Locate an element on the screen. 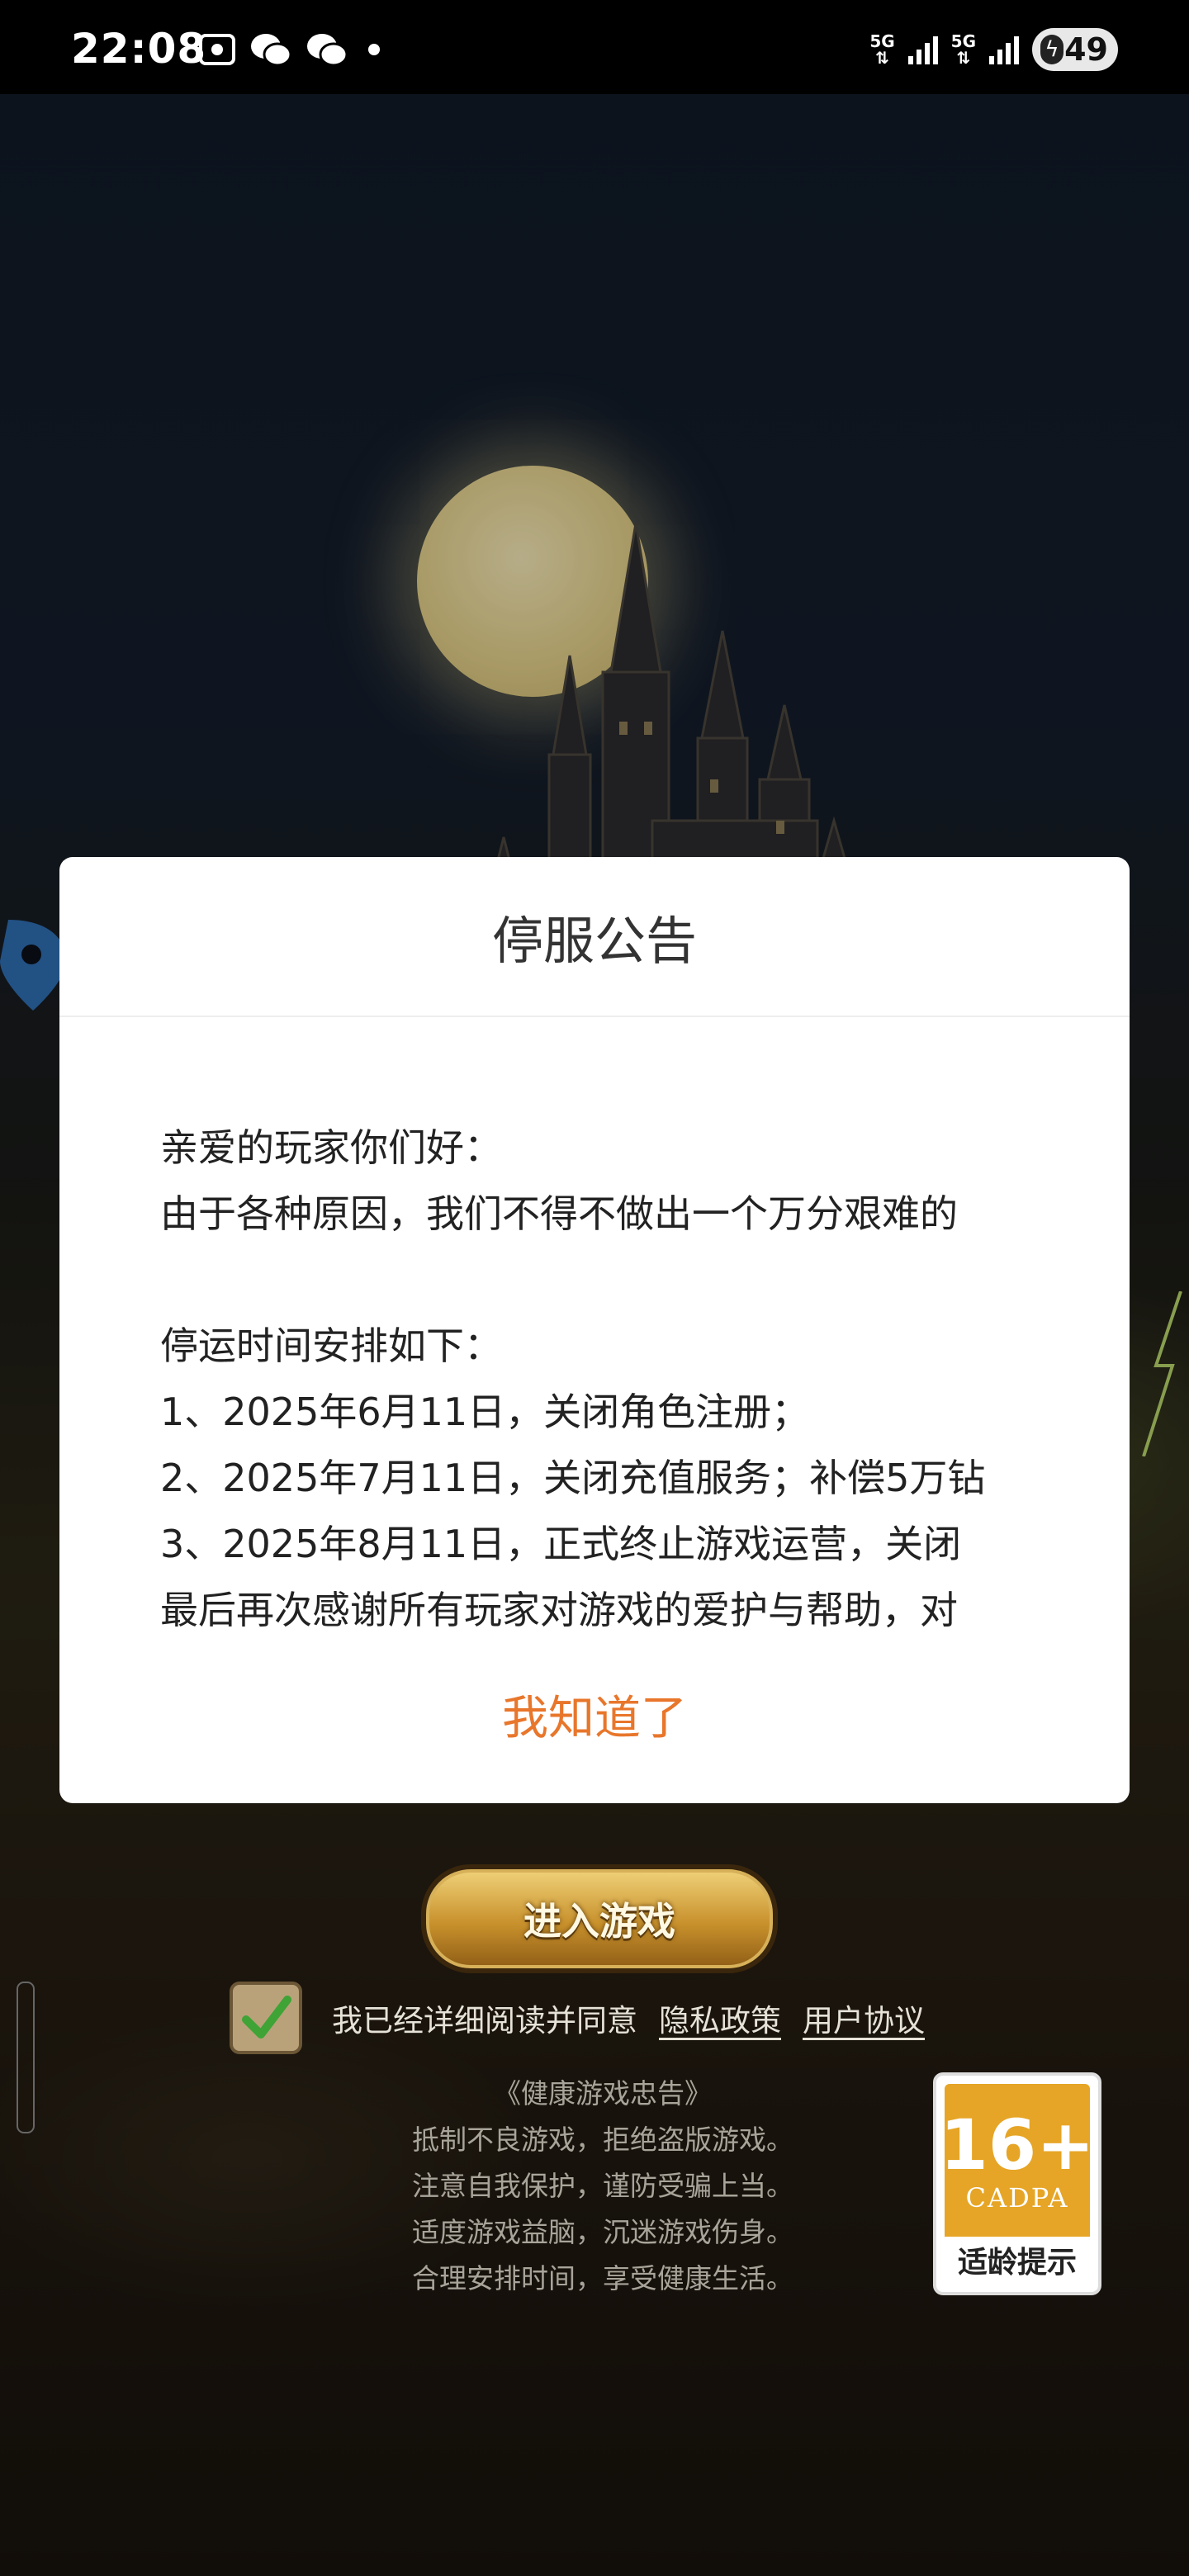 The image size is (1189, 2576). network-type-2: 5G ⇅ is located at coordinates (963, 49).